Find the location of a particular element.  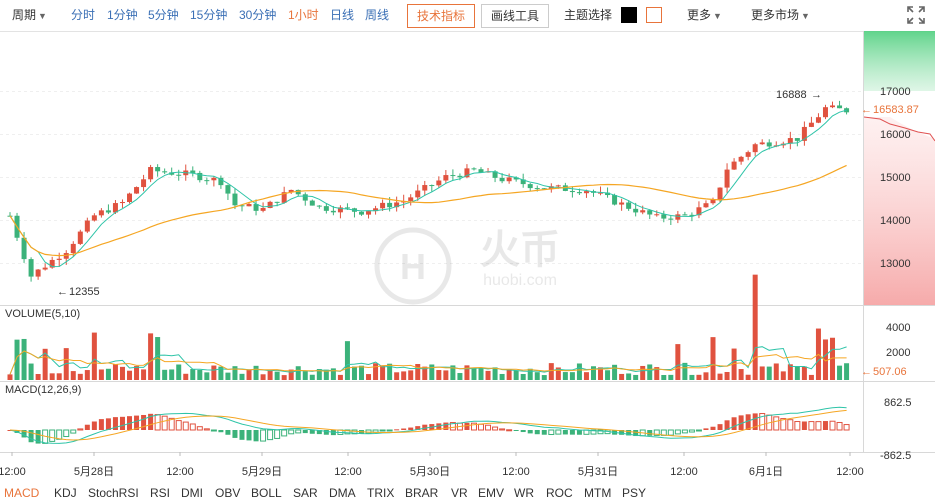

tab-rsi: RSI is located at coordinates (160, 493).